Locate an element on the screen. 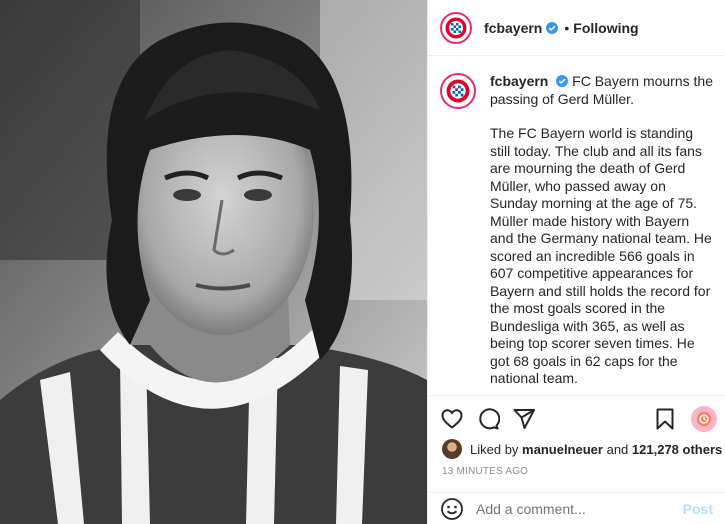  like-button is located at coordinates (452, 419).